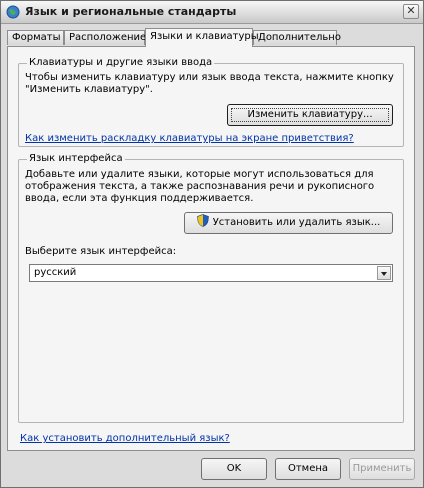  I want to click on display-language-select-label: Выберите язык интерфейса:, so click(101, 251).